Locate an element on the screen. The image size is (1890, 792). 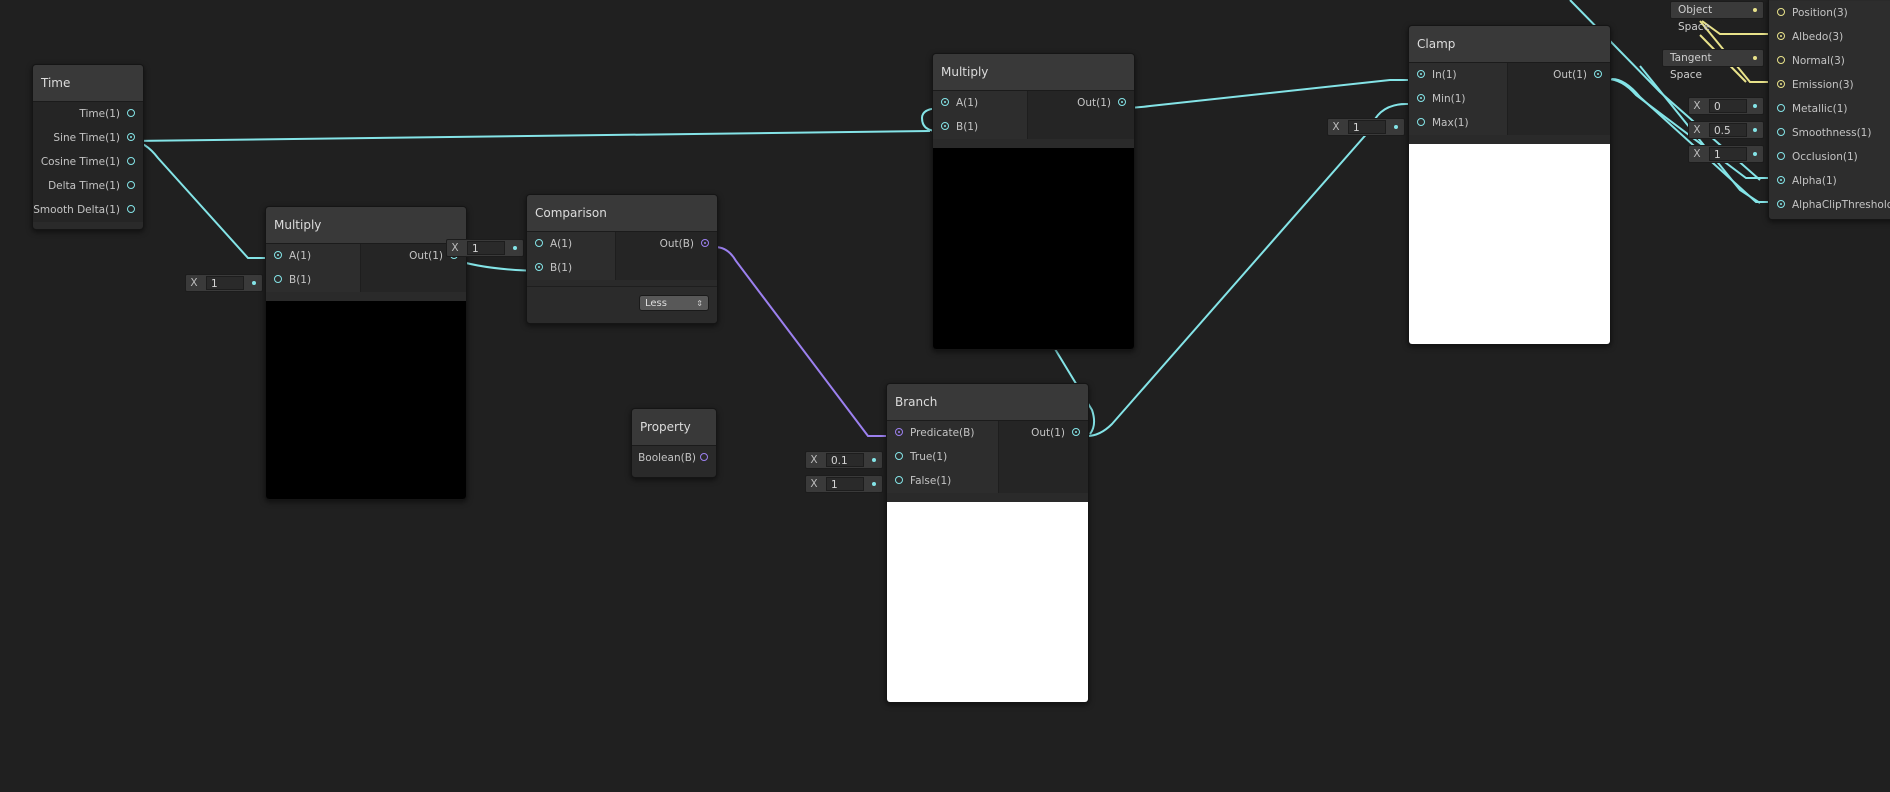
output-port-sine-time: Sine Time(1) is located at coordinates (88, 138).